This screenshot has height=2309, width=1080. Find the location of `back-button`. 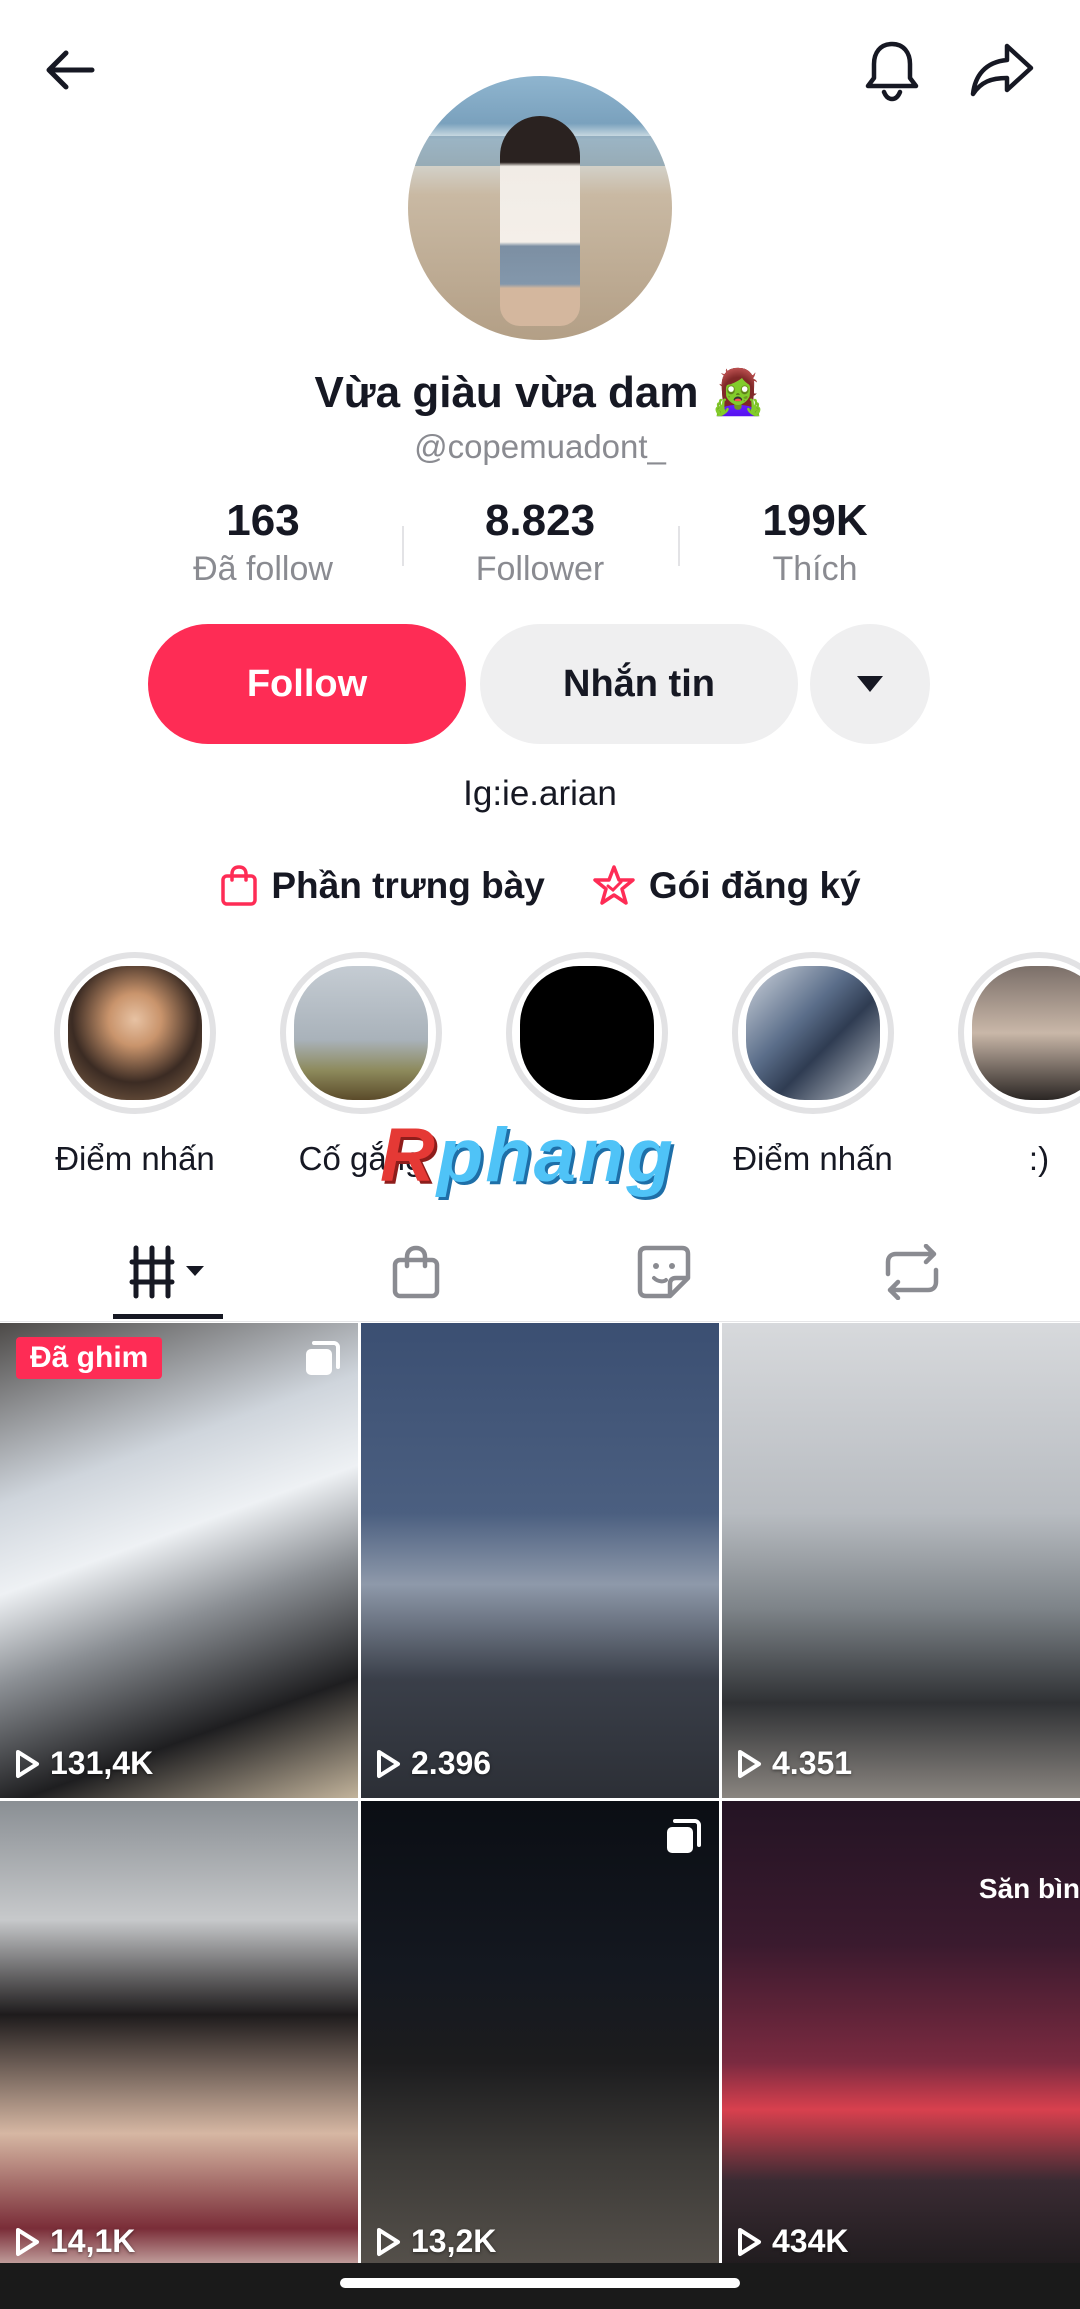

back-button is located at coordinates (70, 70).